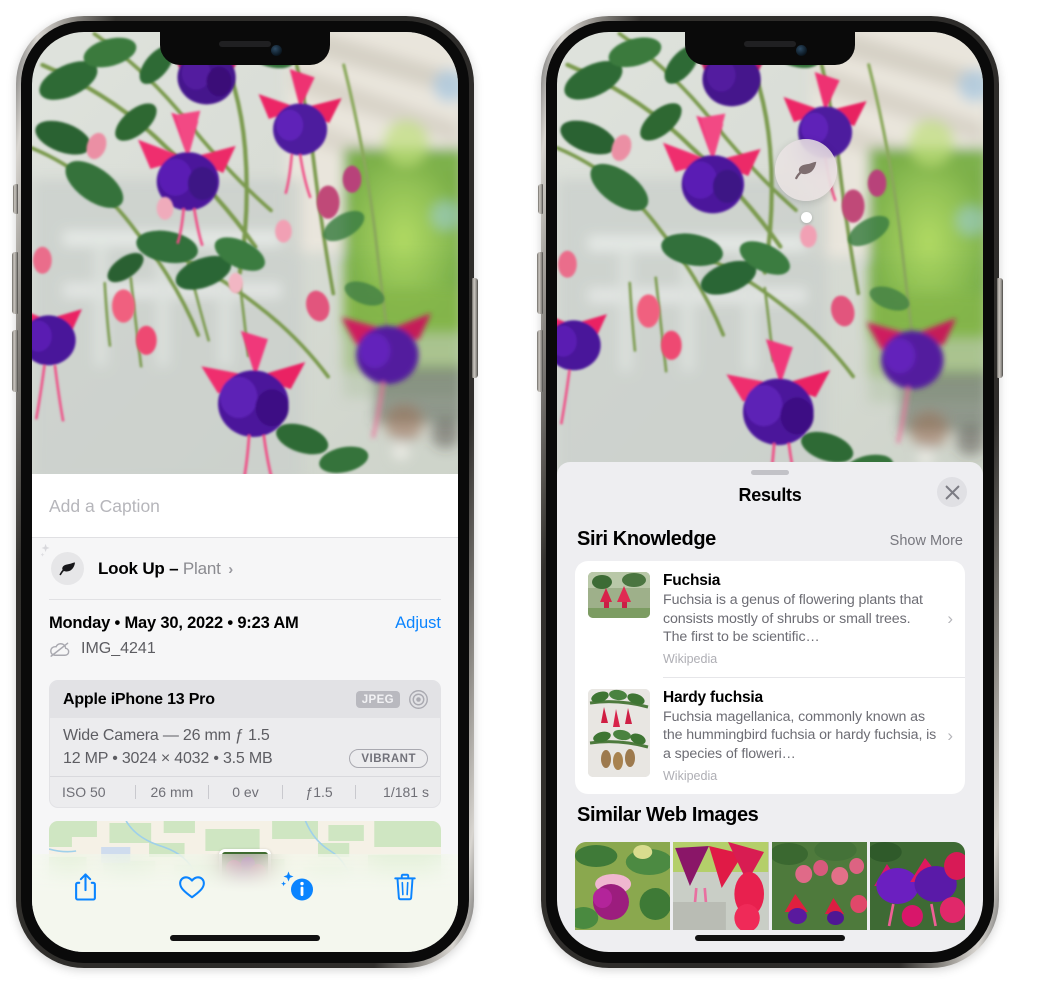 This screenshot has width=1055, height=985. I want to click on exif-stats-row: ISO 50 26 mm 0 ev ƒ1.5 1/181 s, so click(245, 791).